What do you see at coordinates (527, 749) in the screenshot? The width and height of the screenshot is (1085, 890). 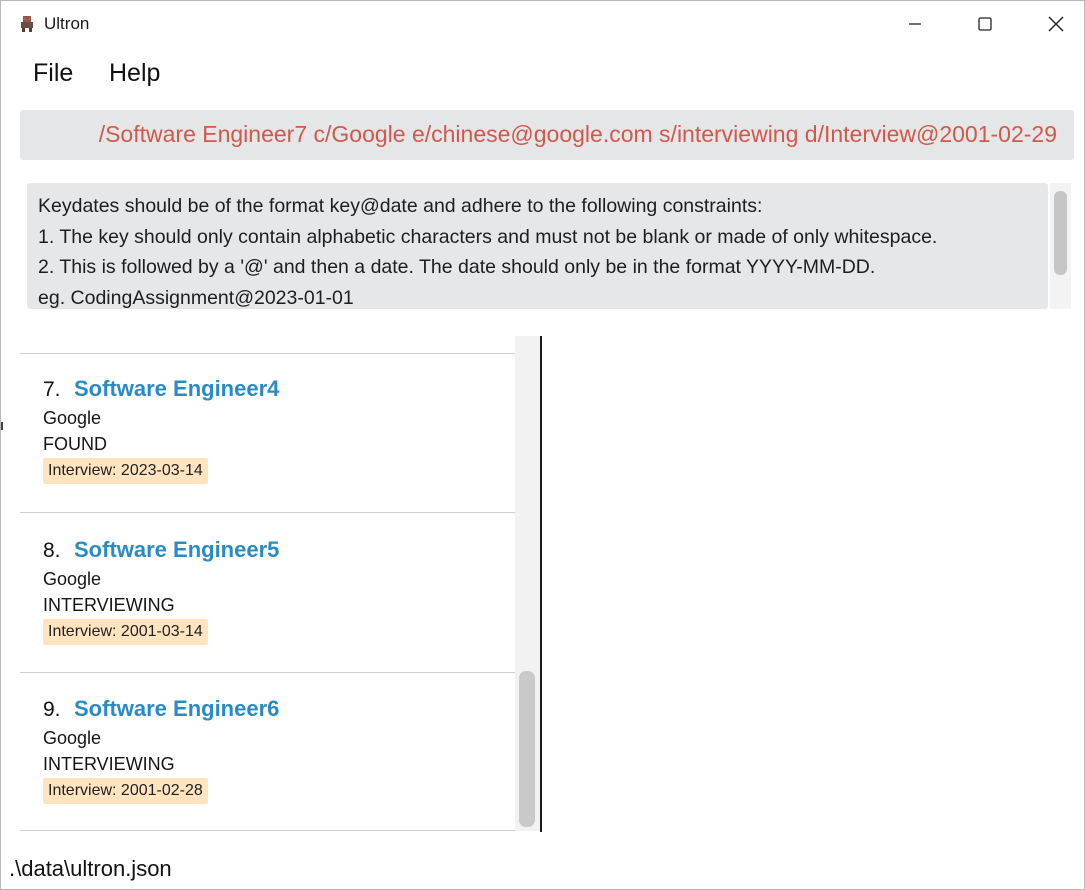 I see `list-scrollbar-thumb` at bounding box center [527, 749].